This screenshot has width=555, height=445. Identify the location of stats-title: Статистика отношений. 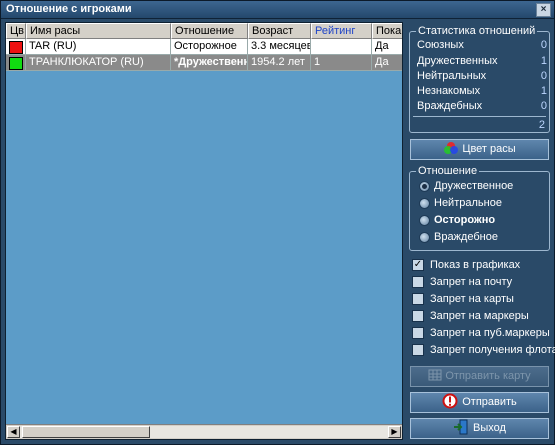
(477, 31).